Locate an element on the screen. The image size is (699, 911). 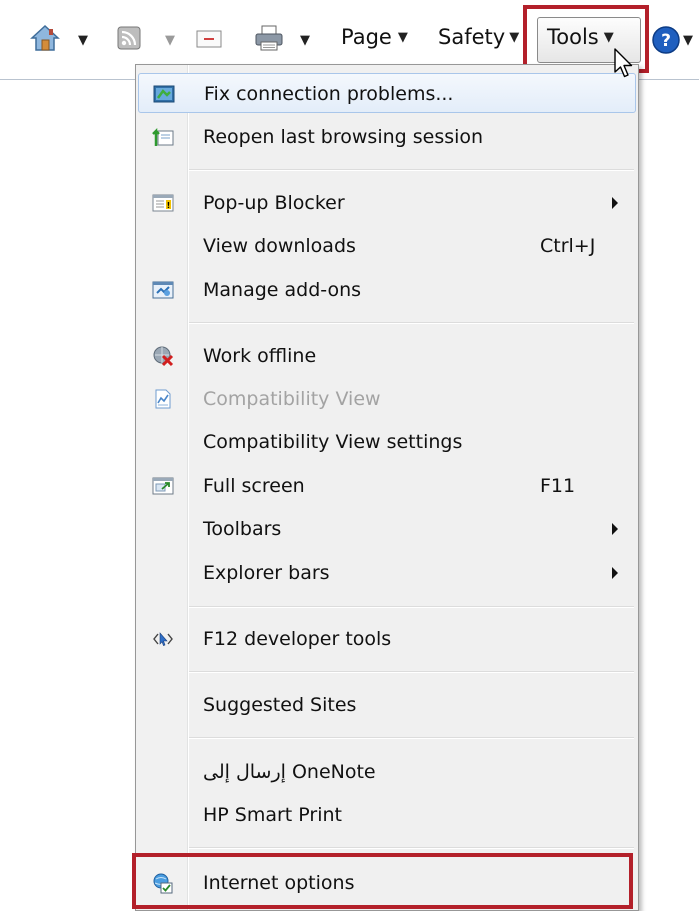
menu-item-reopen-session: Reopen last browsing session is located at coordinates (387, 137).